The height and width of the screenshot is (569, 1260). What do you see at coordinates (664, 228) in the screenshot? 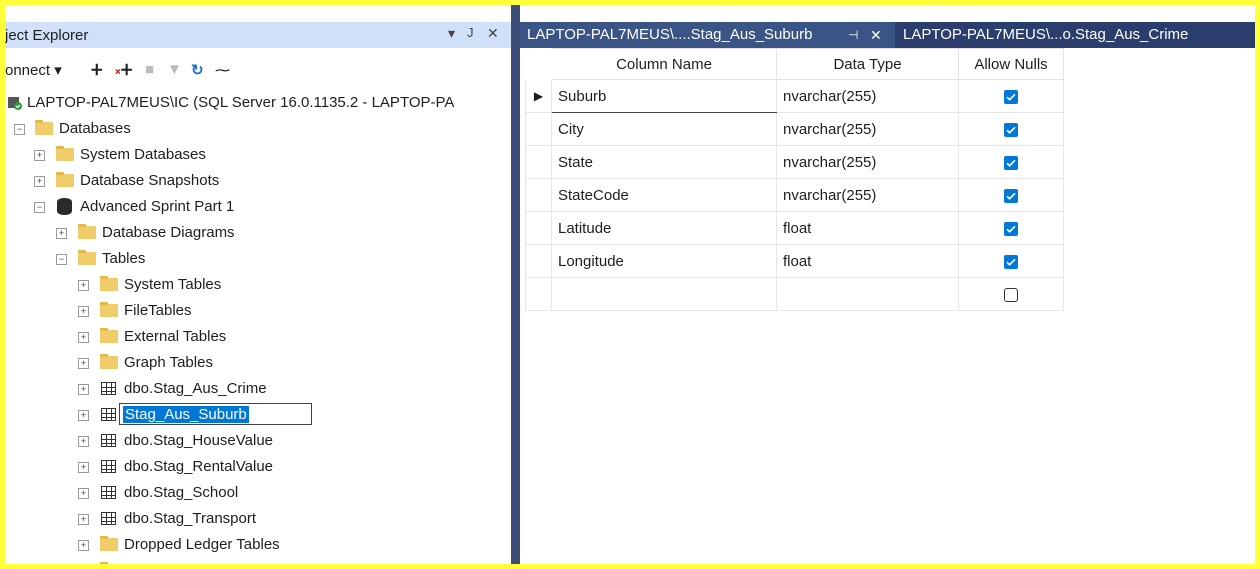
I see `column-name-cell: Latitude` at bounding box center [664, 228].